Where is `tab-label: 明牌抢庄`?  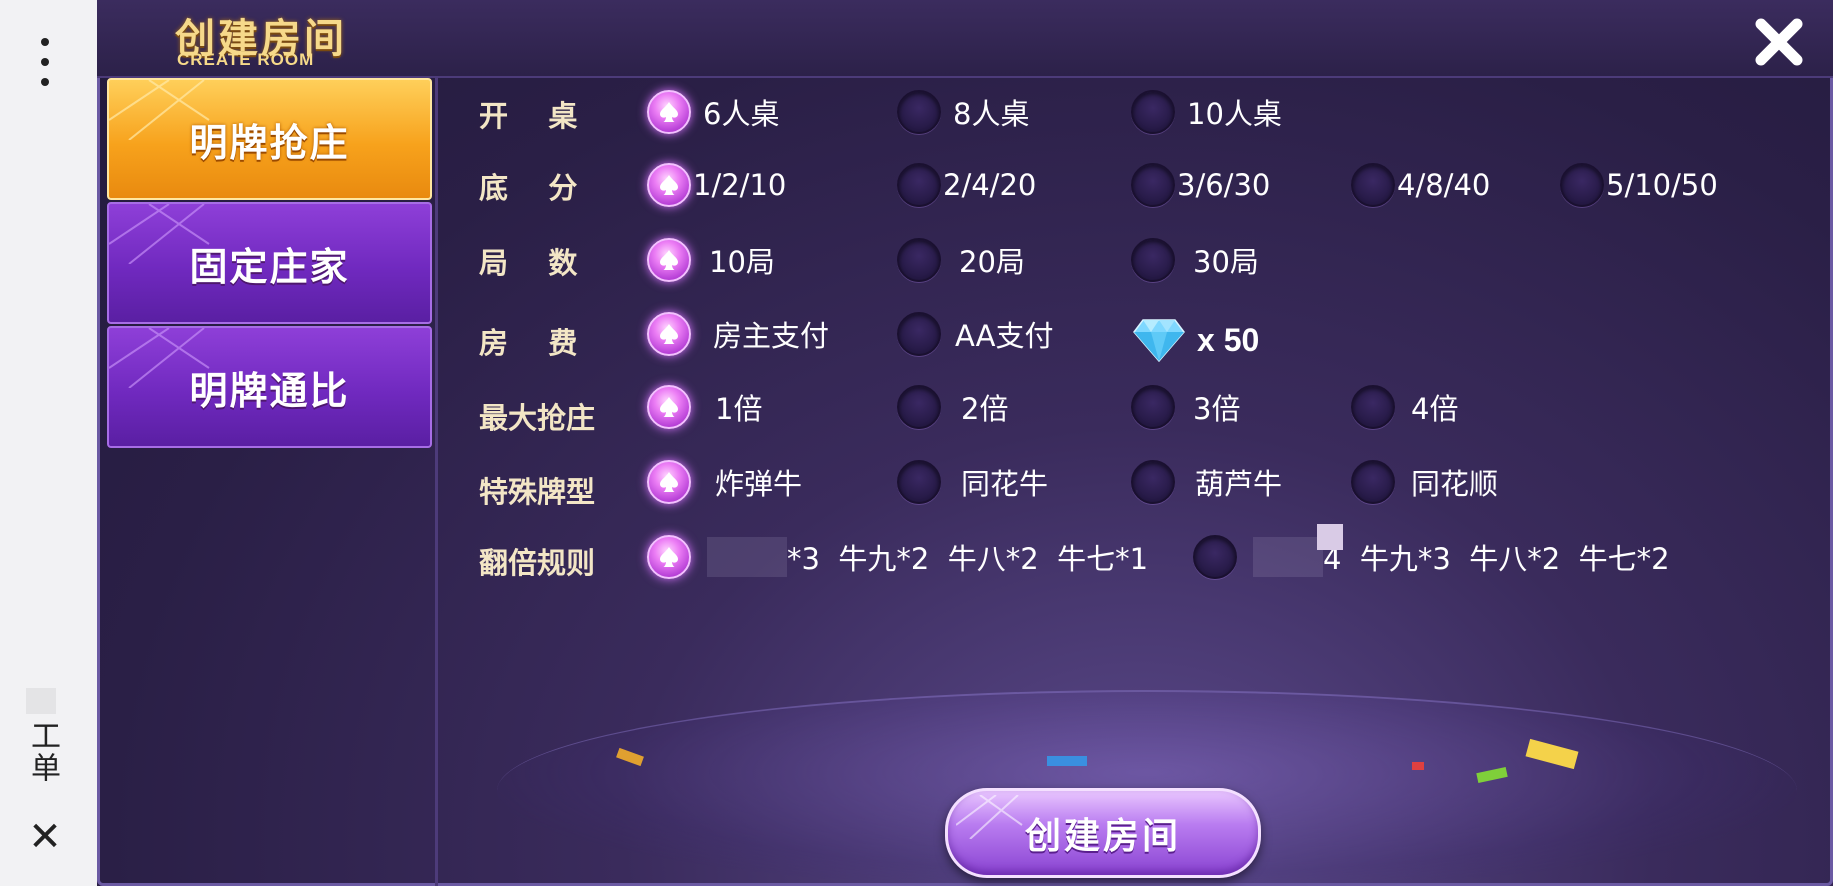
tab-label: 明牌抢庄 is located at coordinates (269, 142).